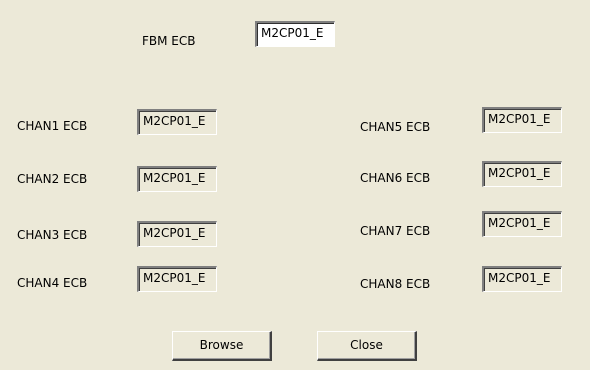  Describe the element at coordinates (52, 126) in the screenshot. I see `chan1-ecb-label: CHAN1 ECB` at that location.